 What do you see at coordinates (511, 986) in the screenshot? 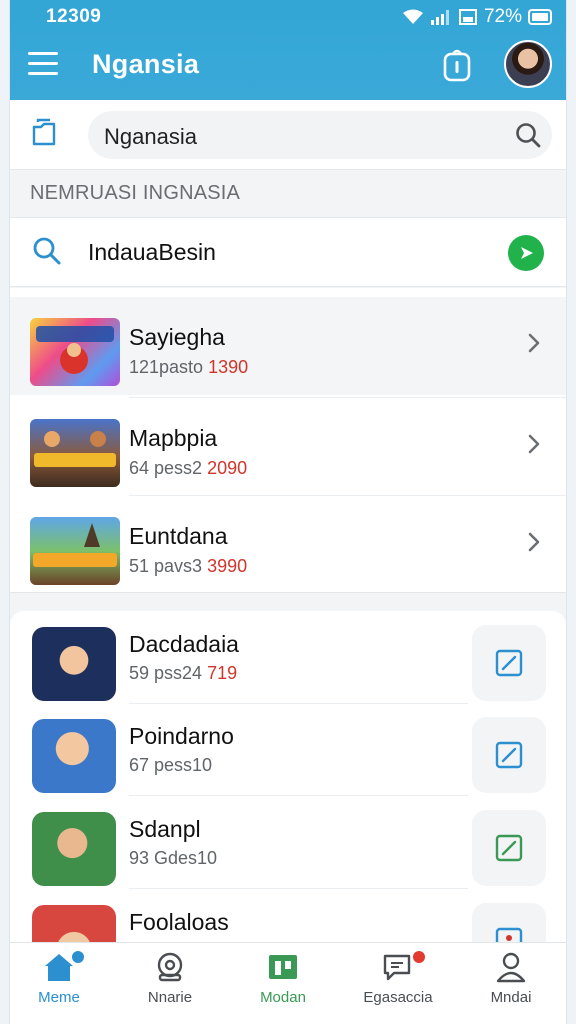
I see `nav-profile: Mndai` at bounding box center [511, 986].